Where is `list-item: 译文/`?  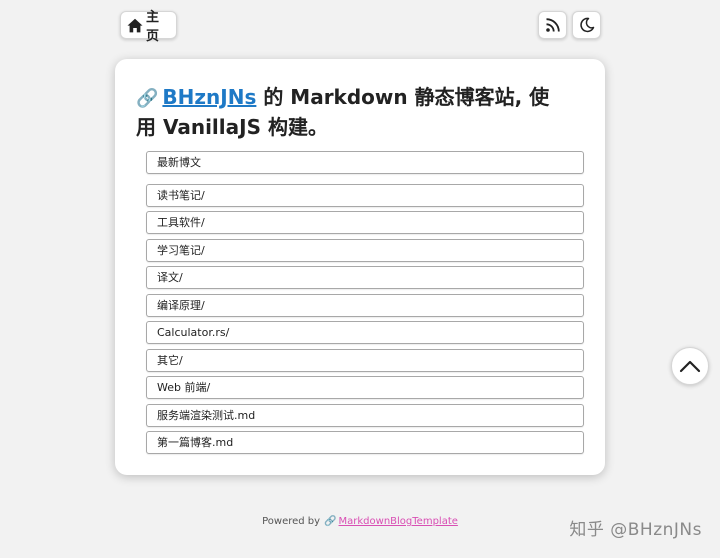
list-item: 译文/ is located at coordinates (365, 277).